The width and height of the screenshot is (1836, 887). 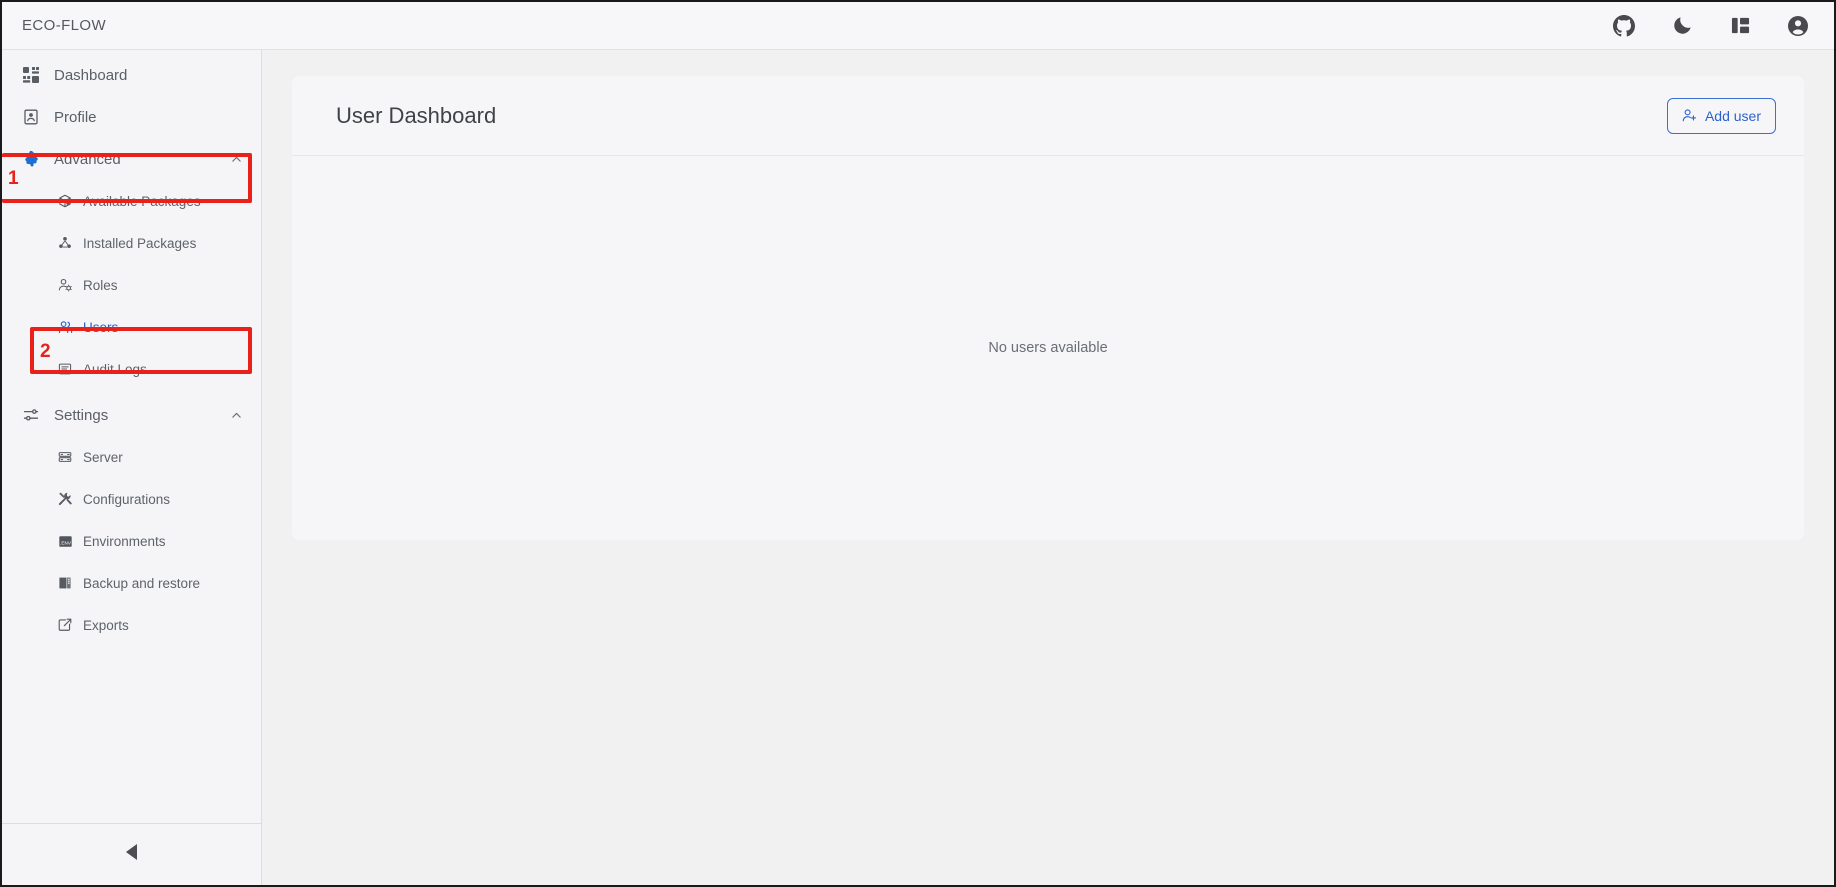 I want to click on sidebar-subitem-environments: .ENV Environments, so click(x=131, y=541).